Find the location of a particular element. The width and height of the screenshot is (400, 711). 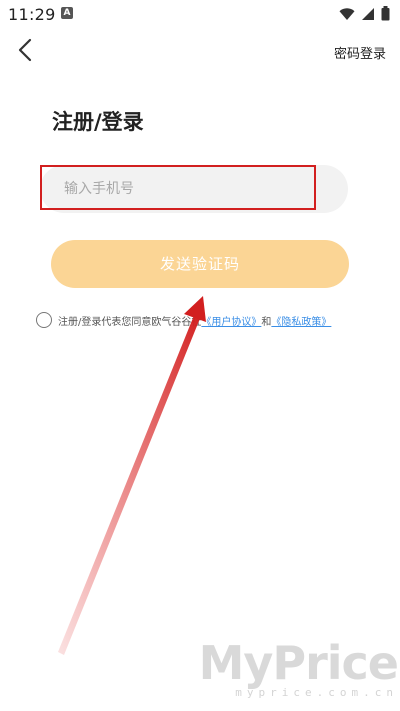

phone-field is located at coordinates (194, 189).